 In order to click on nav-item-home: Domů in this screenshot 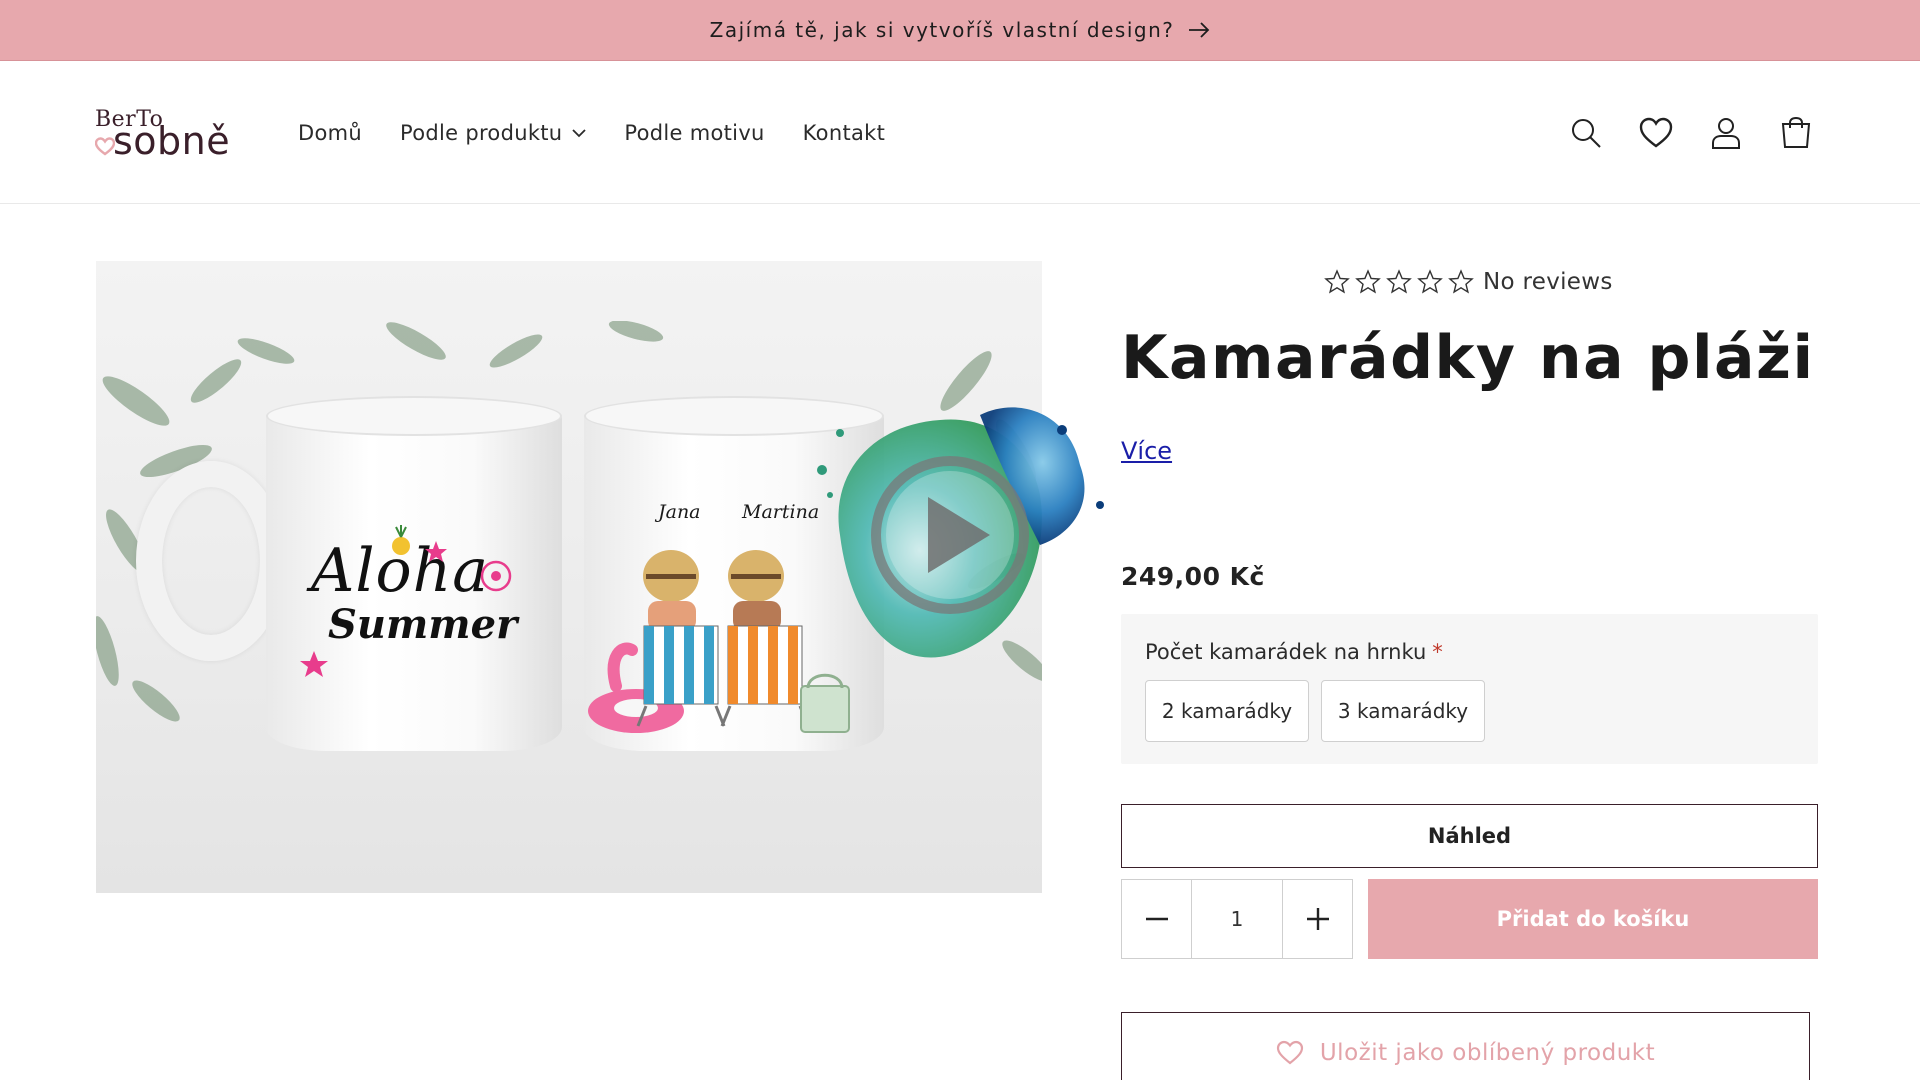, I will do `click(330, 133)`.